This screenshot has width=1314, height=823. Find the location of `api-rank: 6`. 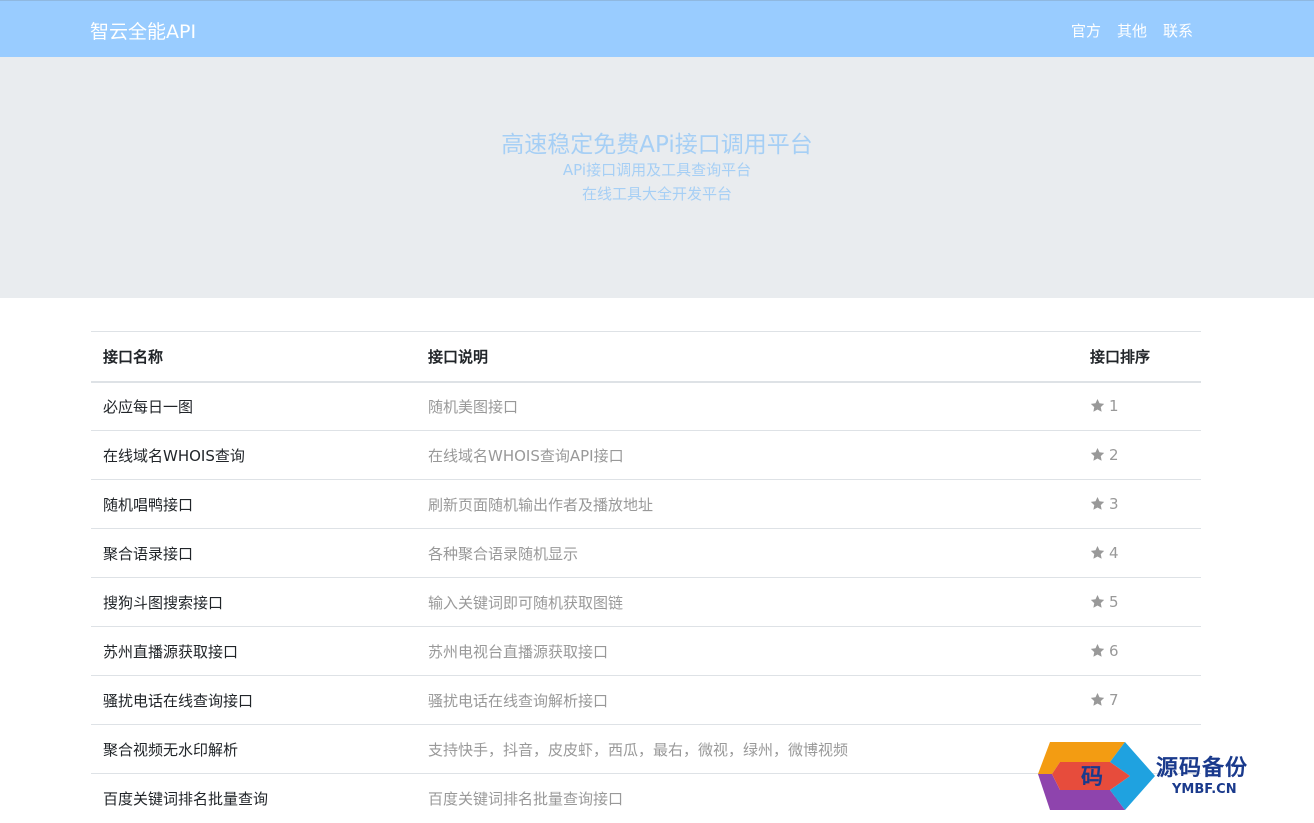

api-rank: 6 is located at coordinates (1139, 651).